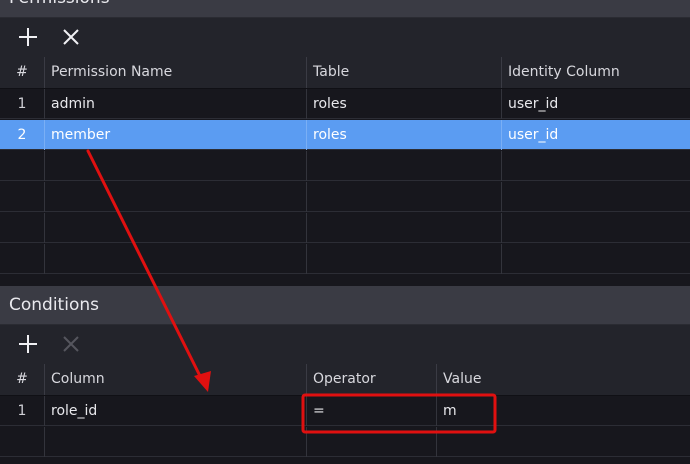 This screenshot has width=690, height=464. Describe the element at coordinates (176, 72) in the screenshot. I see `column-header-permission-name: Permission Name` at that location.